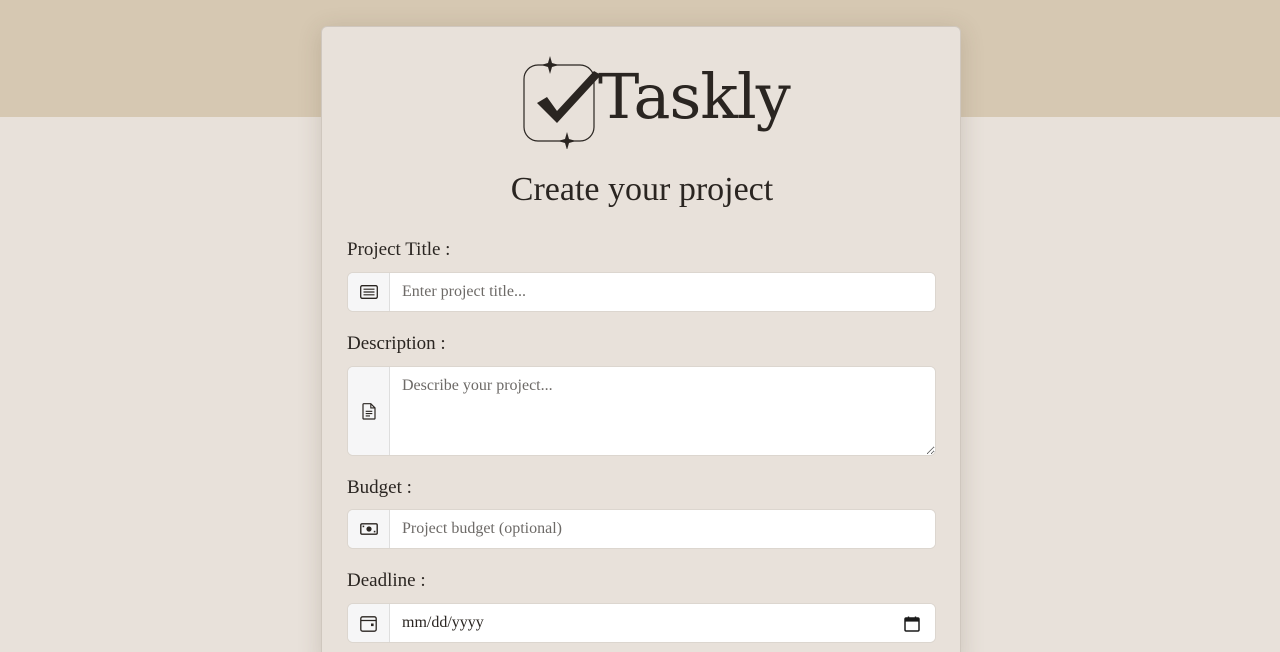 The image size is (1280, 652). I want to click on deadline-group: mm/dd/yyyy, so click(641, 623).